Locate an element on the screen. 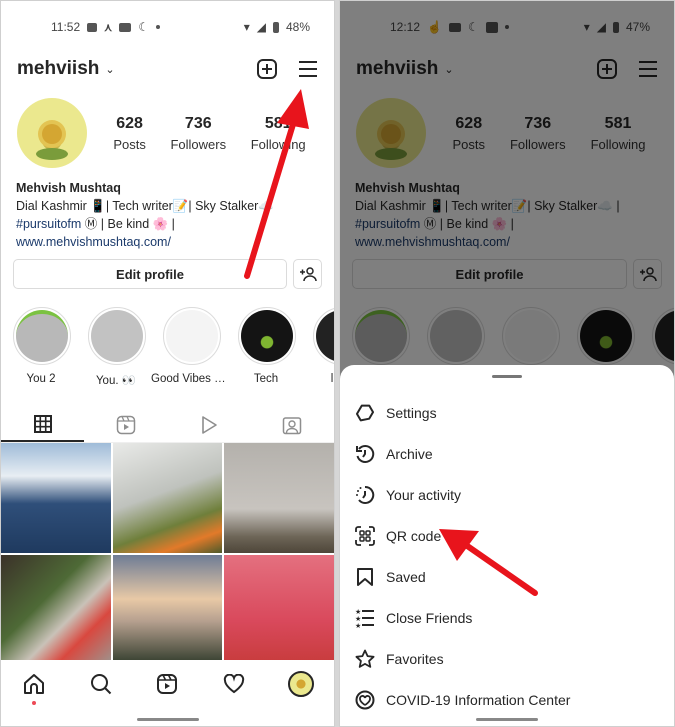  account-switcher: mehviish ⌄ is located at coordinates (66, 69).